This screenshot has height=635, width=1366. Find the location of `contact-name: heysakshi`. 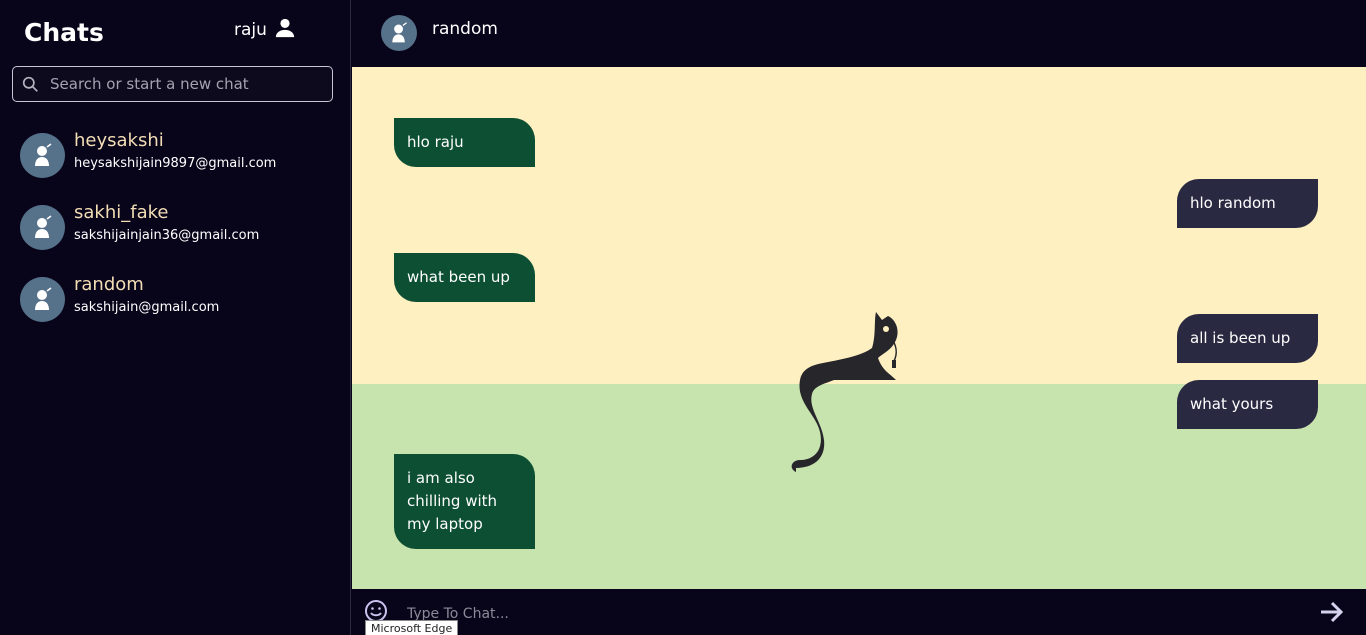

contact-name: heysakshi is located at coordinates (119, 140).